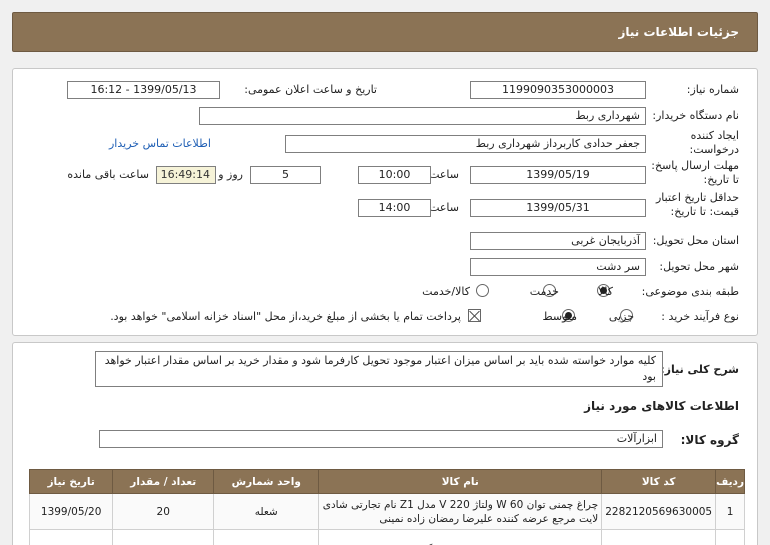 This screenshot has width=770, height=545. Describe the element at coordinates (230, 174) in the screenshot. I see `days-label: روز و` at that location.